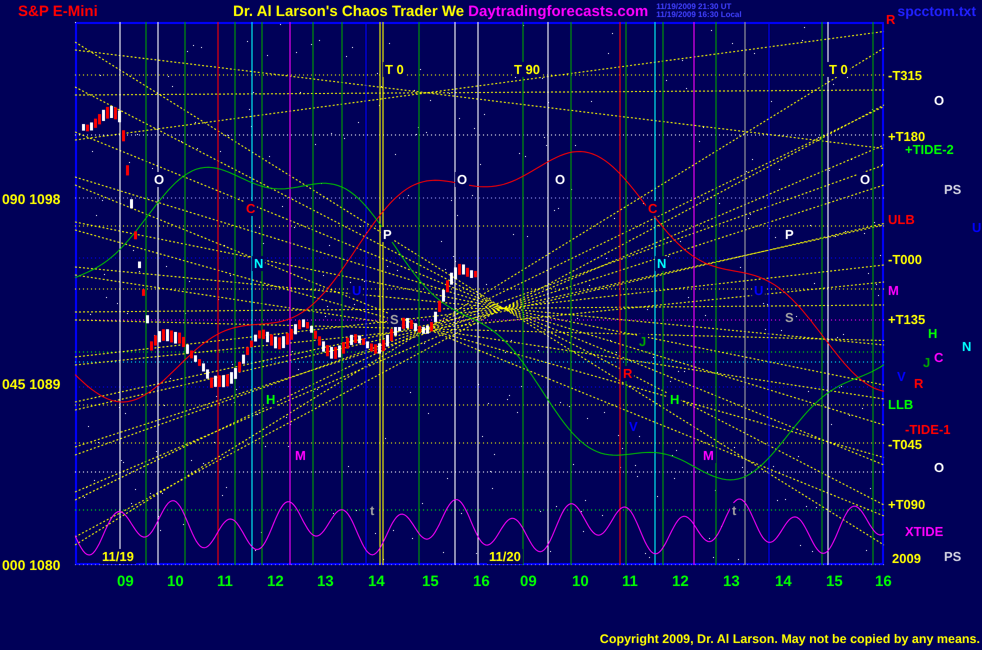  I want to click on legend-label: +T180, so click(907, 136).